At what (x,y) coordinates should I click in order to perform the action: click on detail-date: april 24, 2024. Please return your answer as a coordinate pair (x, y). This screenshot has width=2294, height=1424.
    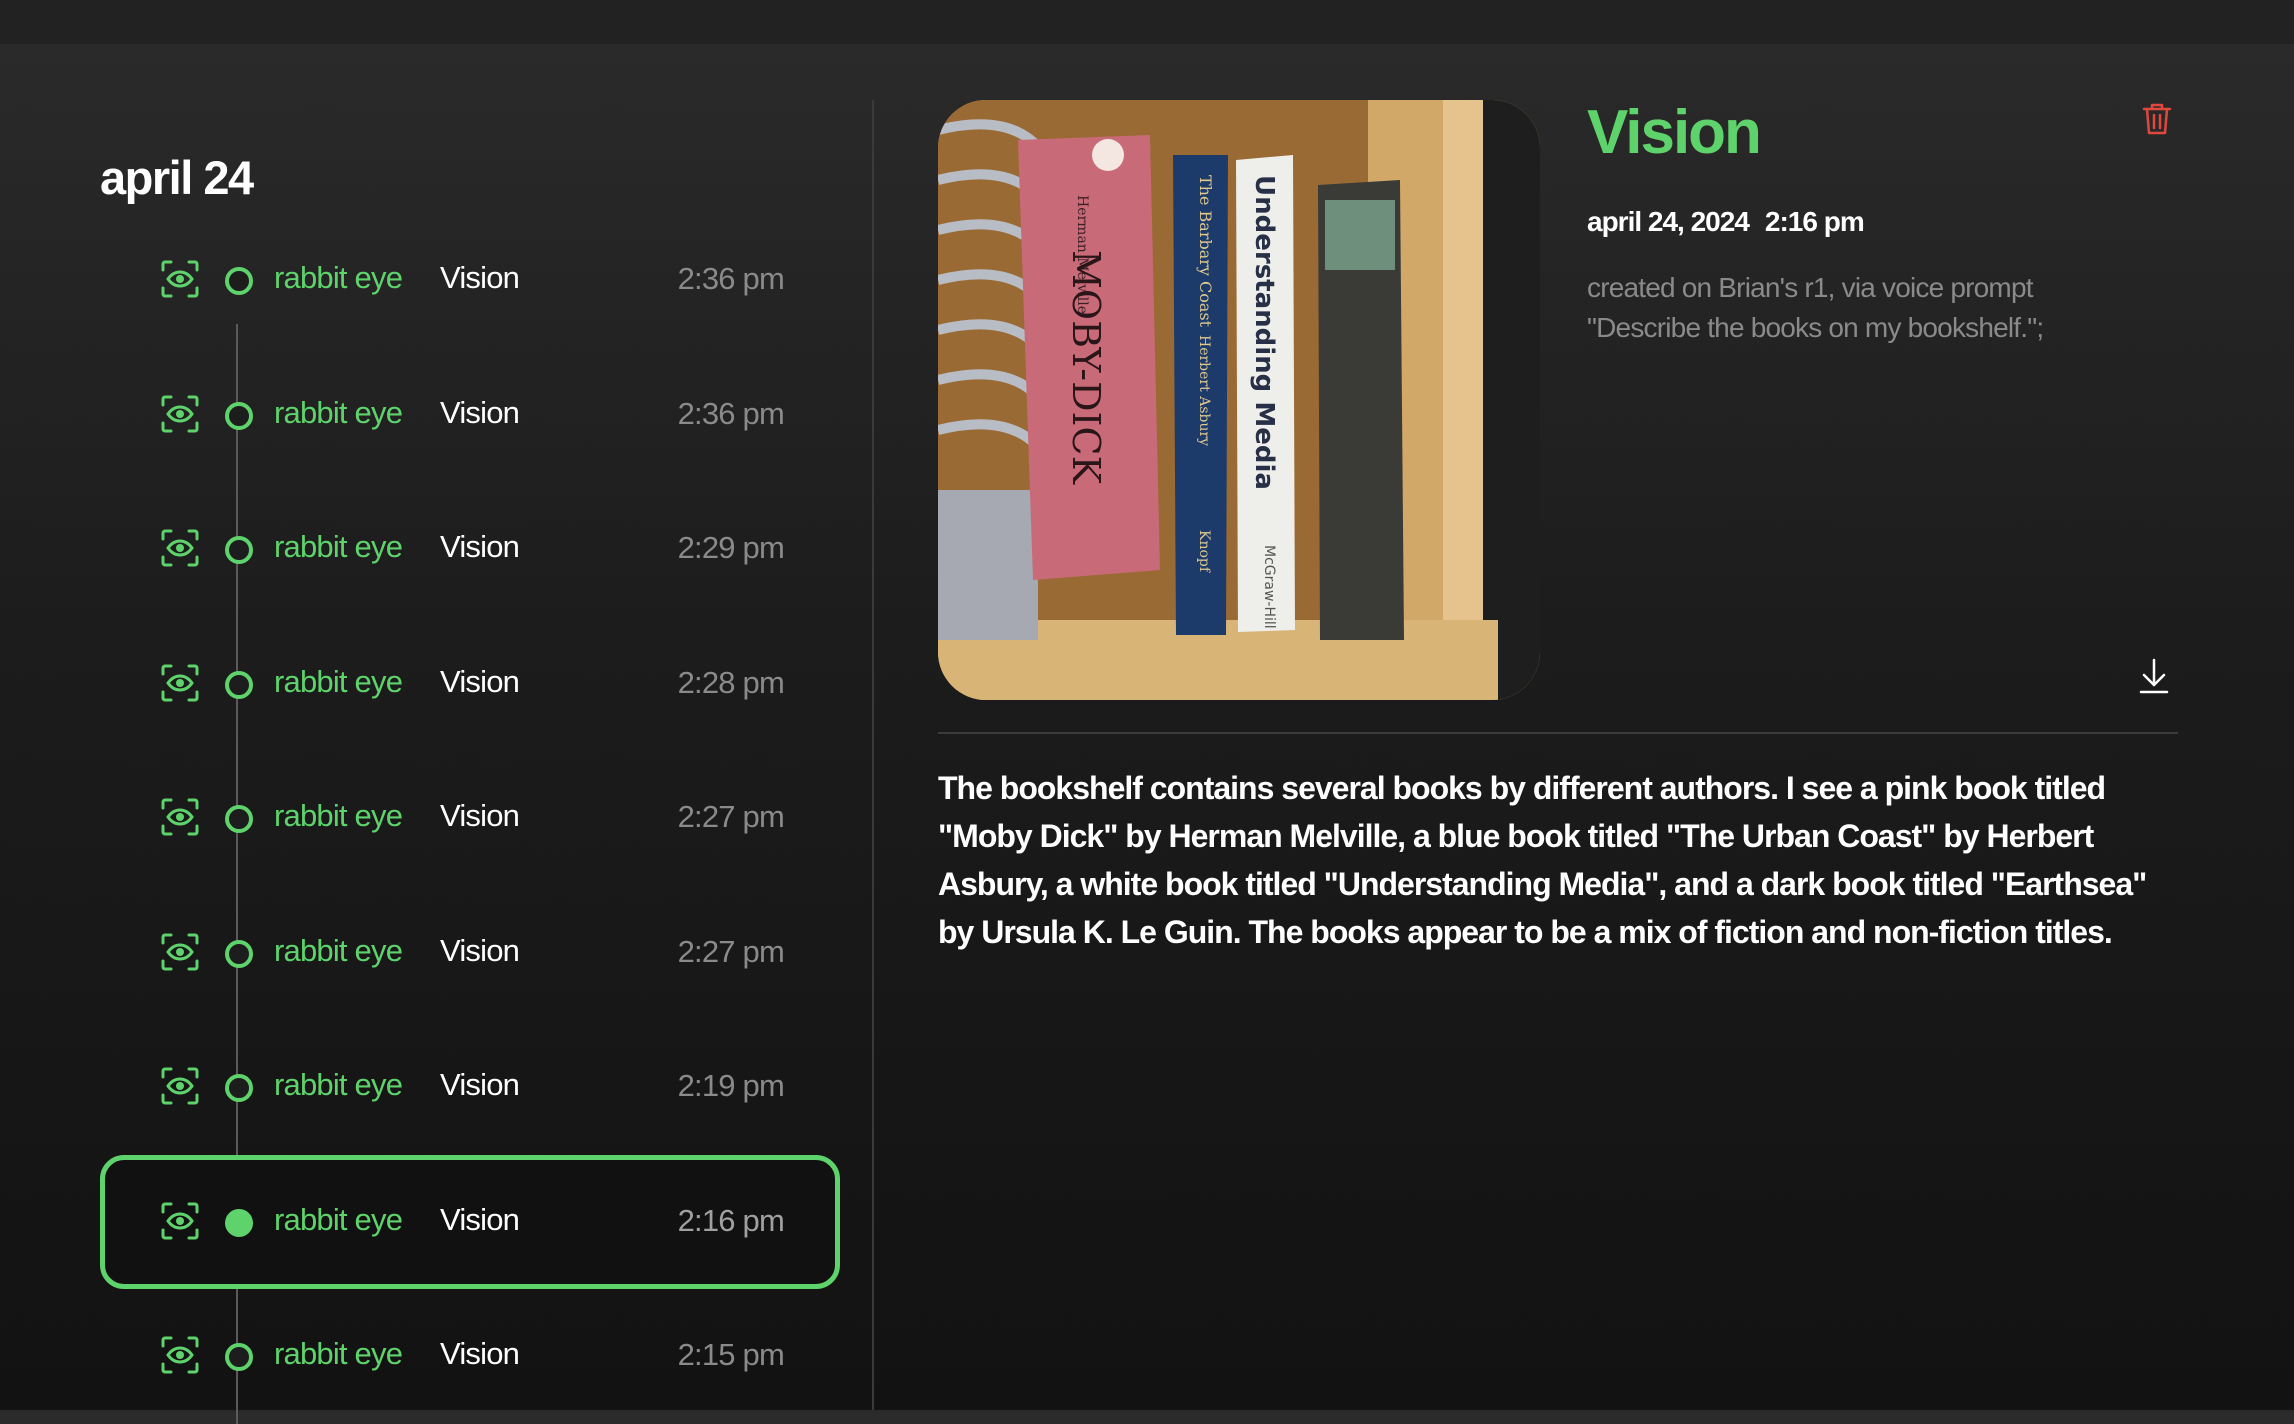
    Looking at the image, I should click on (1668, 221).